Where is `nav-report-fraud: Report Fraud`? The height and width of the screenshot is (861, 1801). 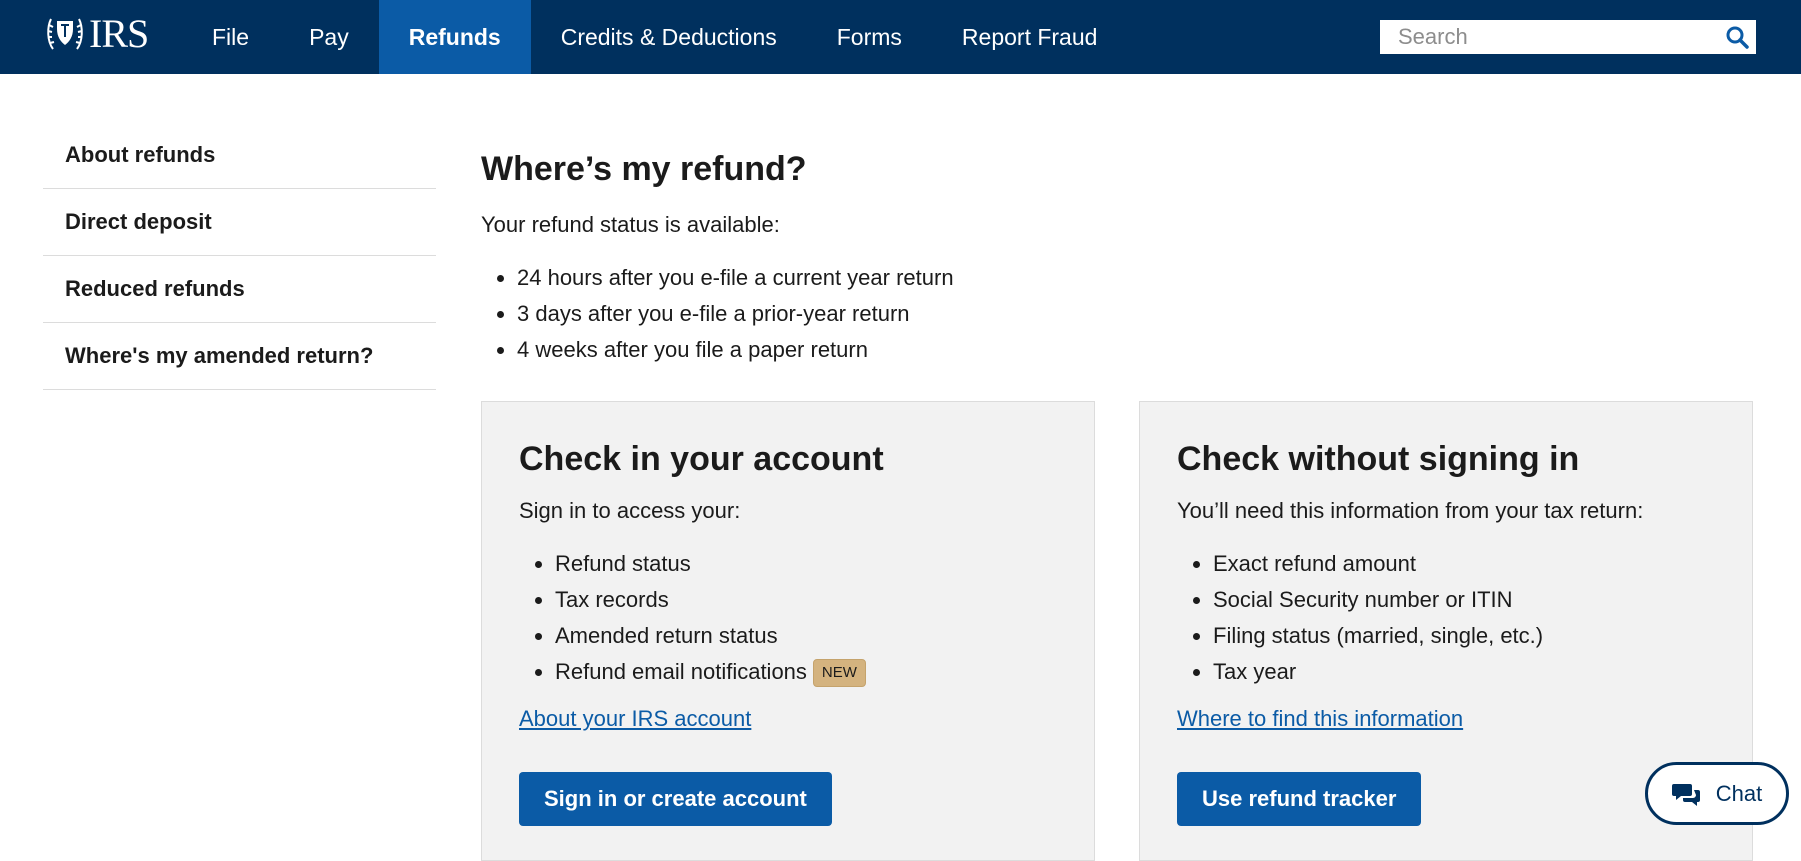 nav-report-fraud: Report Fraud is located at coordinates (1030, 37).